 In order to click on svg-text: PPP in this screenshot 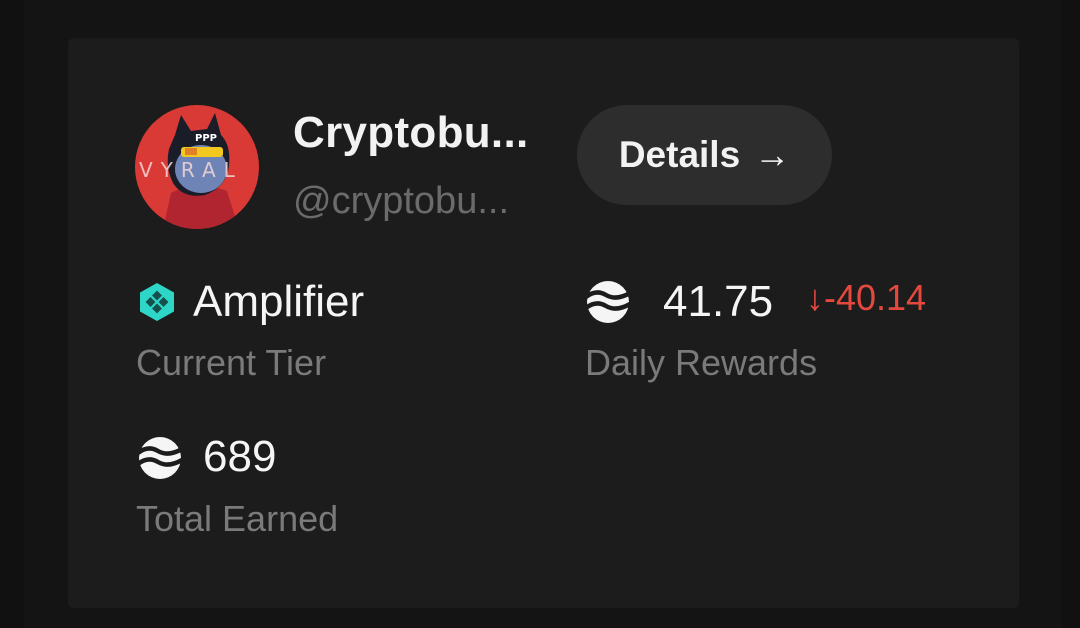, I will do `click(206, 138)`.